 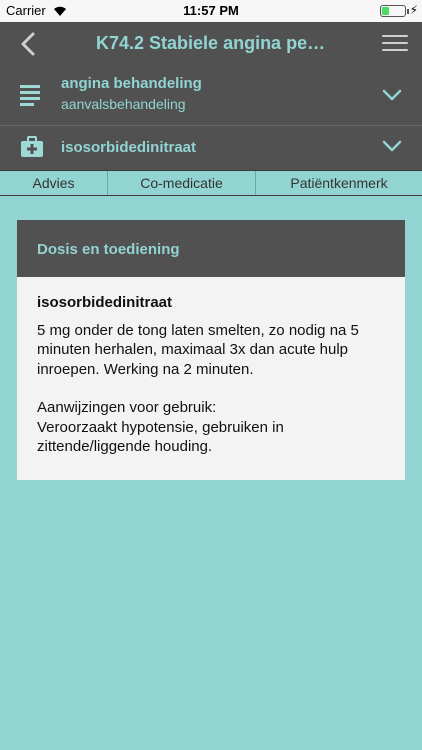 I want to click on medical-kit-icon, so click(x=32, y=146).